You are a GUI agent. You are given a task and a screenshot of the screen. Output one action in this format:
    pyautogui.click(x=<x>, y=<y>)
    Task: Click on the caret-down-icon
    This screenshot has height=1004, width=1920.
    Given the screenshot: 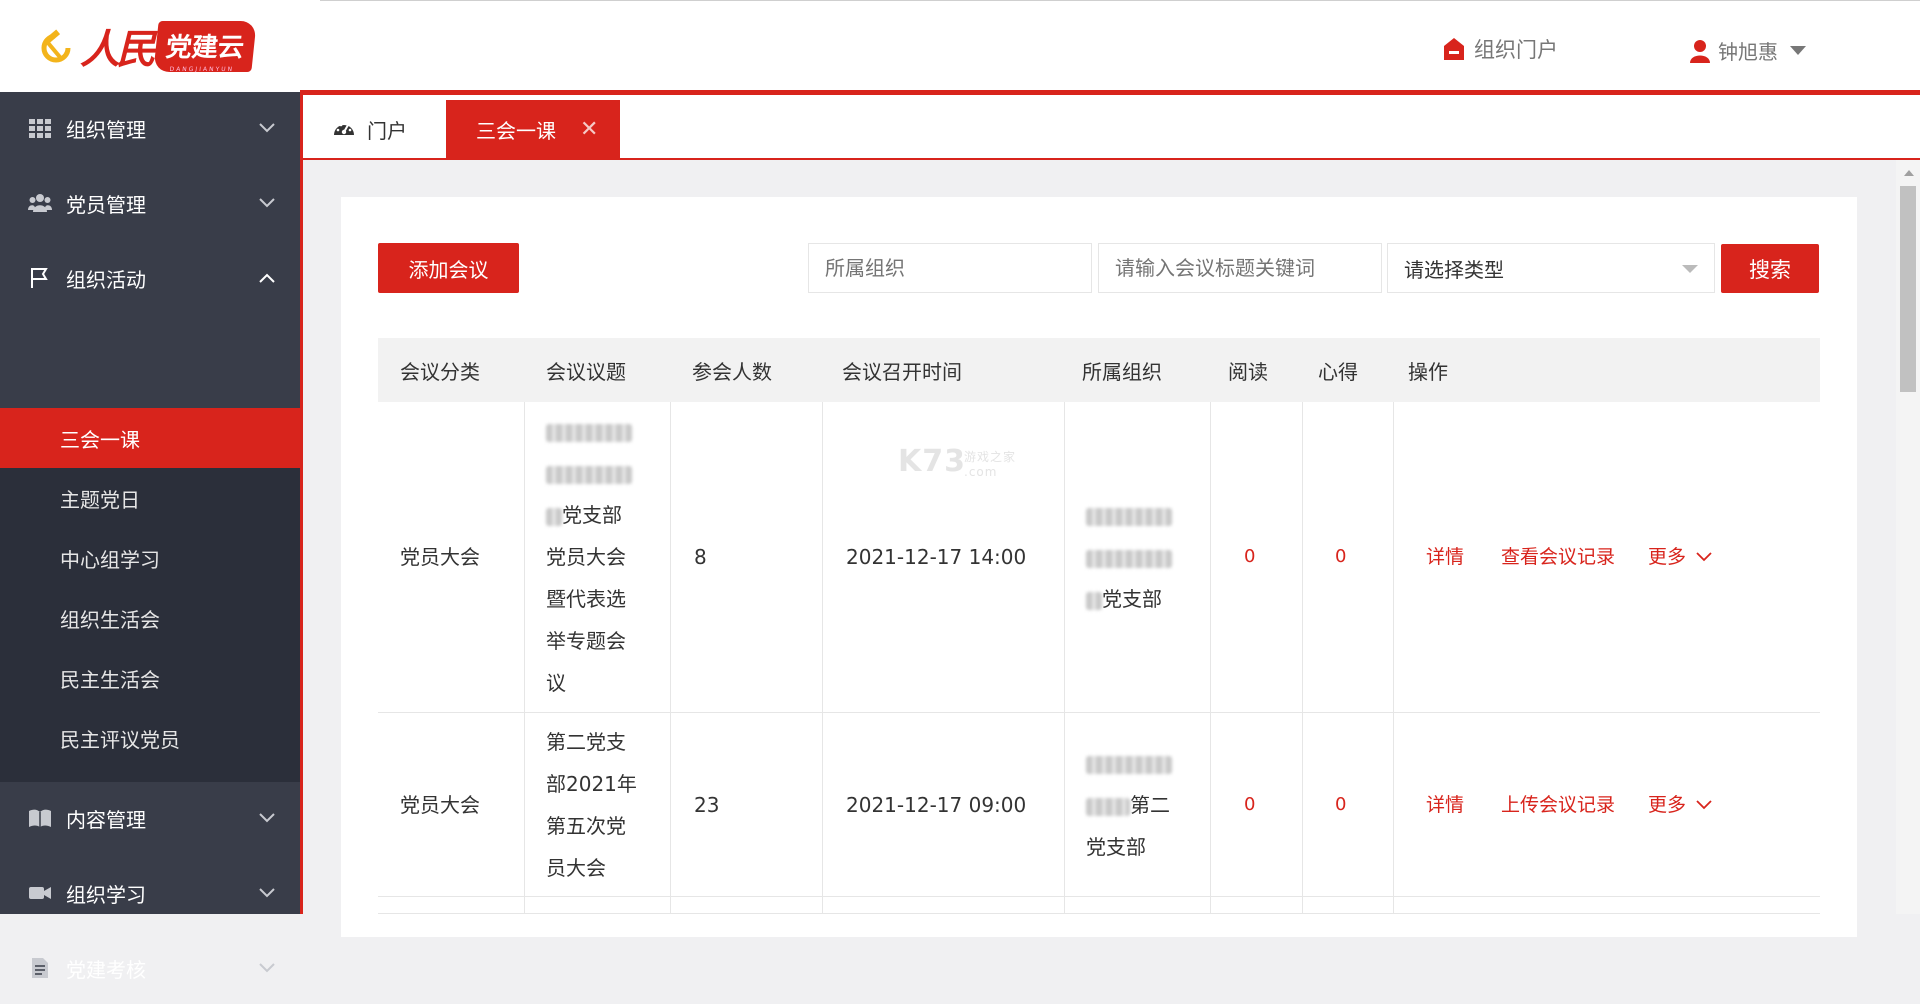 What is the action you would take?
    pyautogui.click(x=1798, y=50)
    